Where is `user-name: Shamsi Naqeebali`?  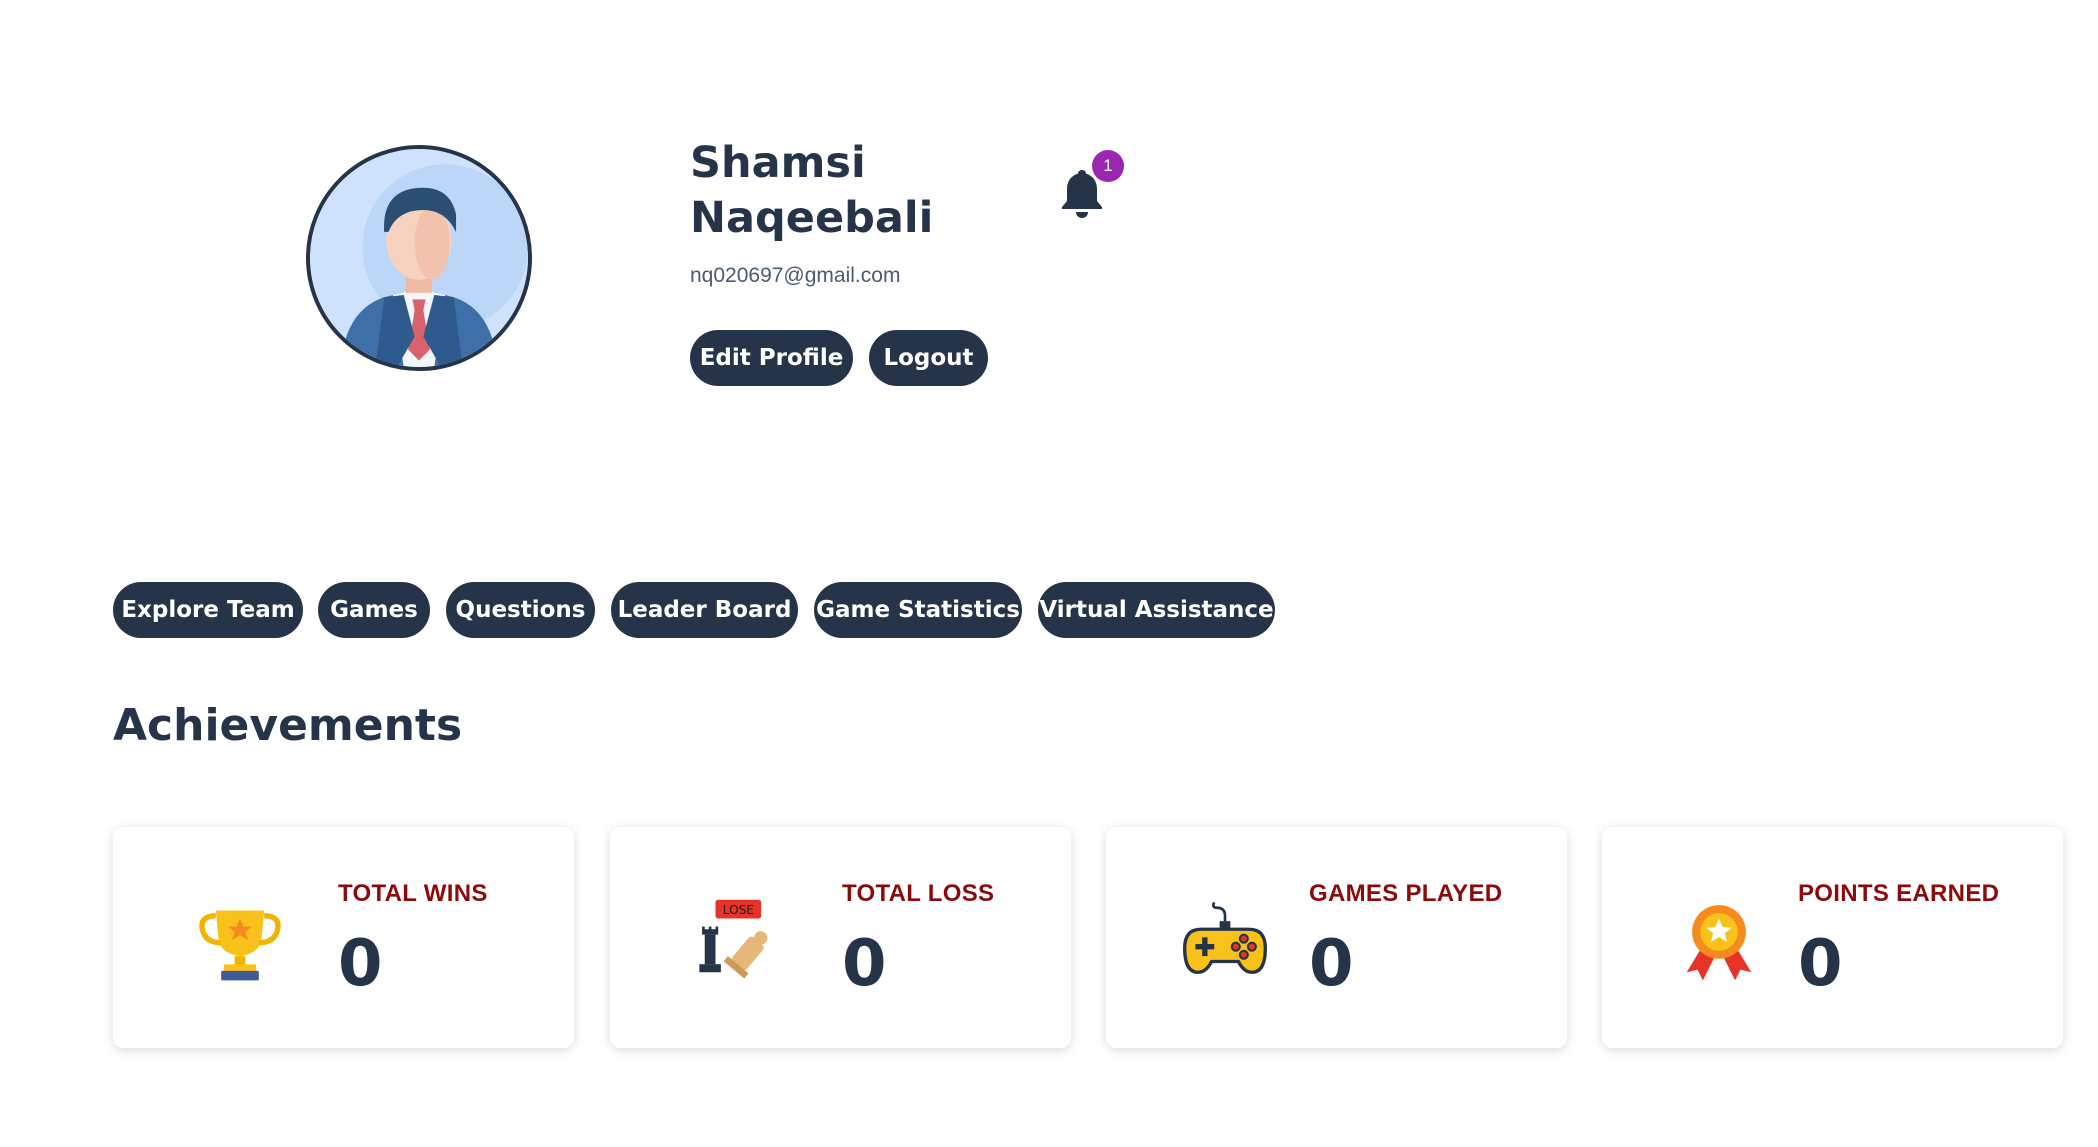
user-name: Shamsi Naqeebali is located at coordinates (840, 191).